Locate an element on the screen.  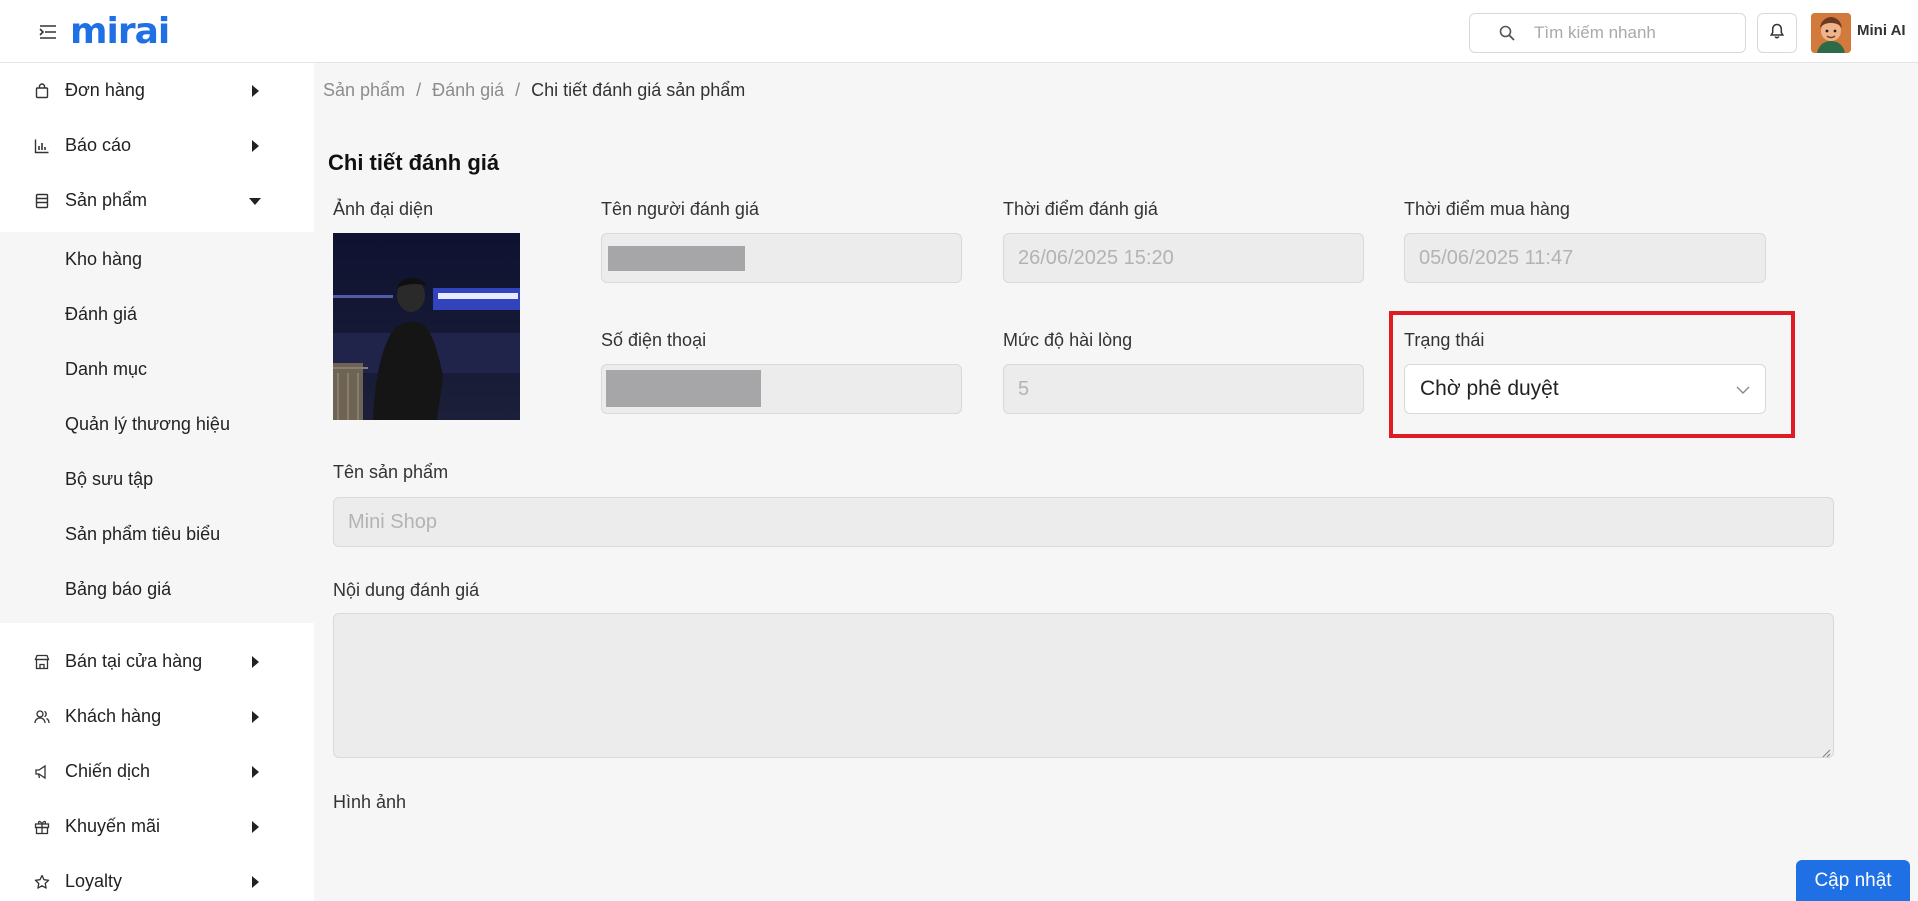
sidebar-item-label: Loyalty is located at coordinates (94, 881).